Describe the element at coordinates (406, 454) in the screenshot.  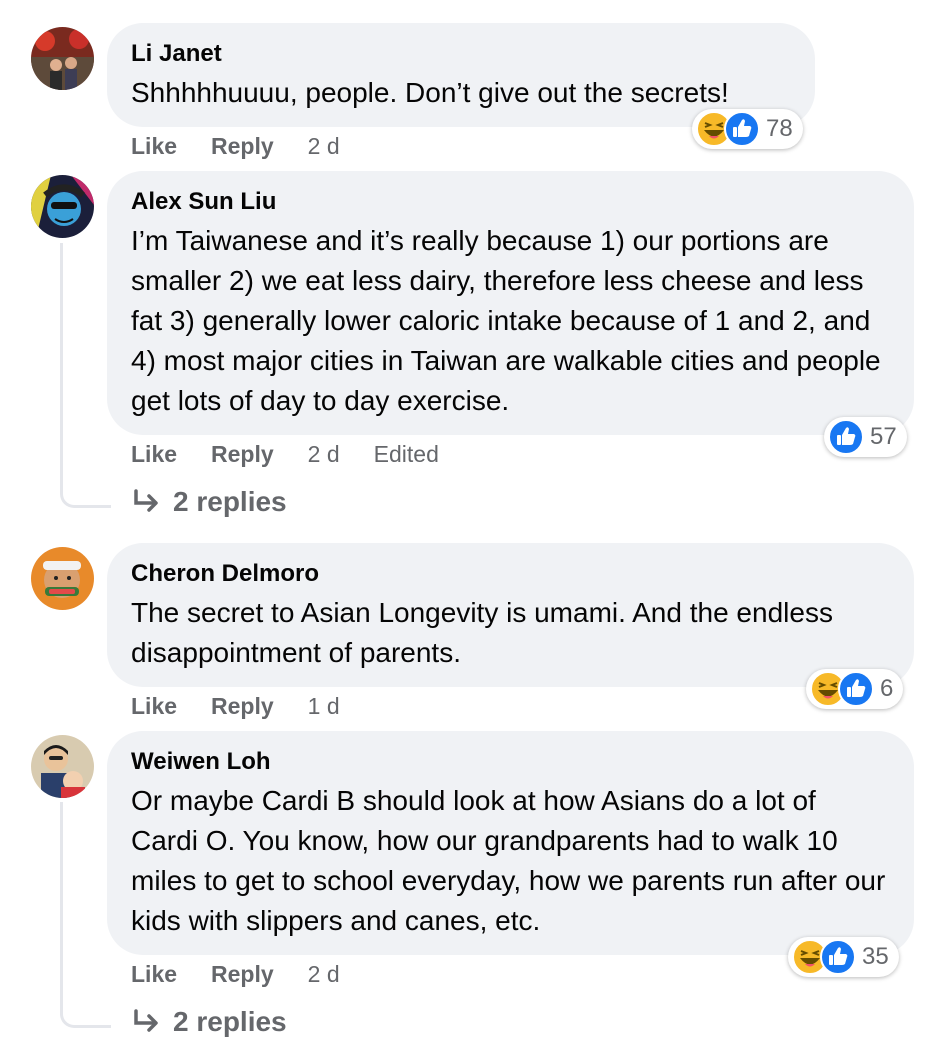
I see `edited-label: Edited` at that location.